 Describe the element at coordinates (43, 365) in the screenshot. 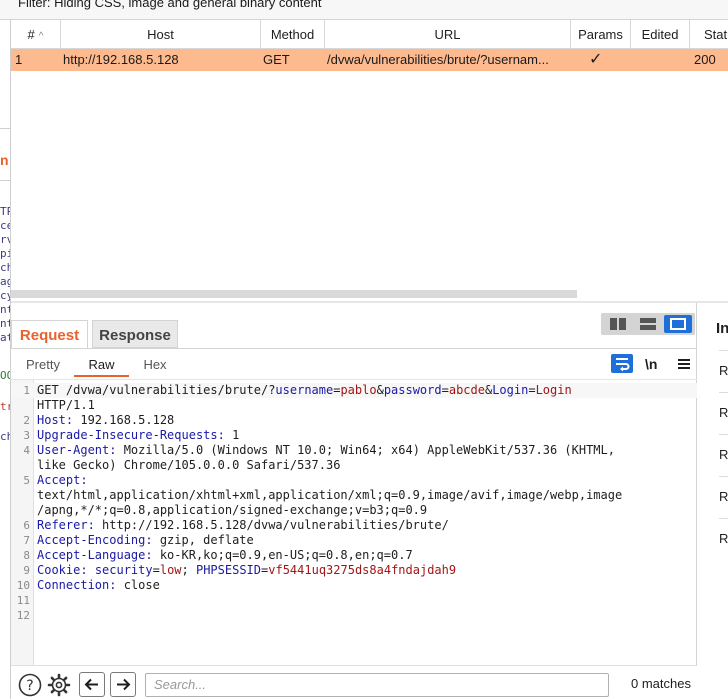

I see `tab-pretty: Pretty` at that location.